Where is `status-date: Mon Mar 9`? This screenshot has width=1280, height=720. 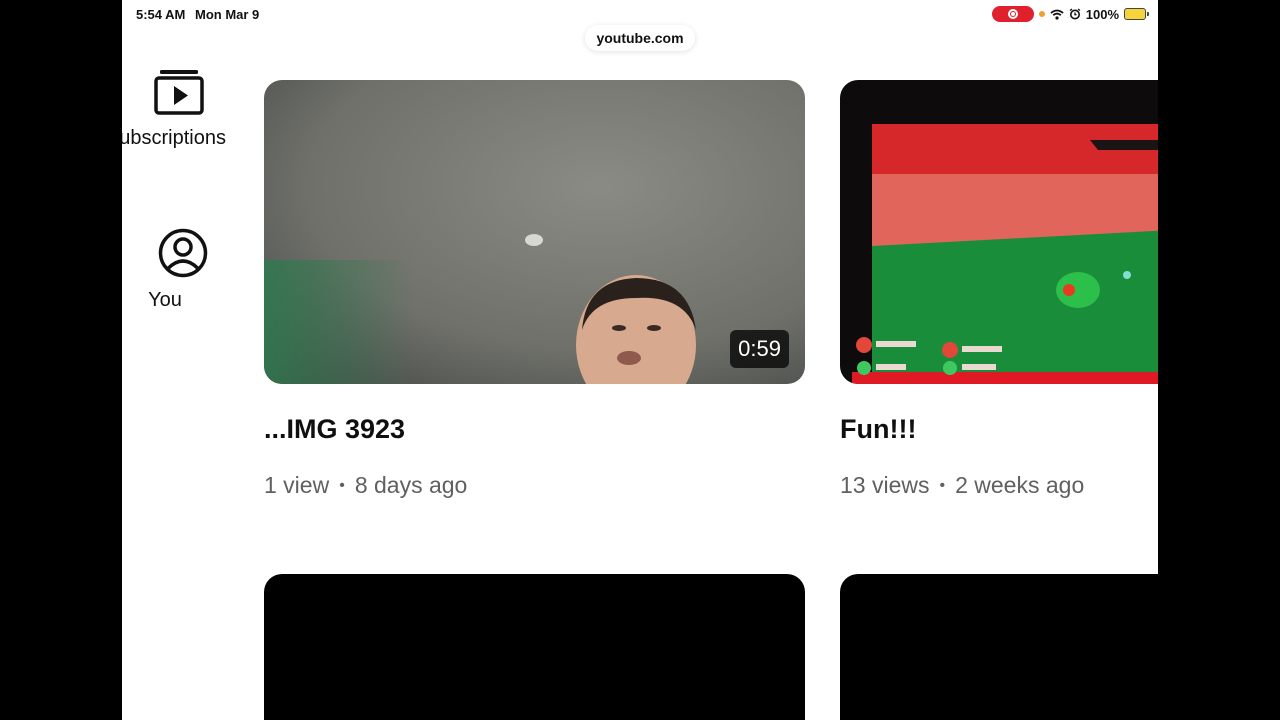
status-date: Mon Mar 9 is located at coordinates (227, 14).